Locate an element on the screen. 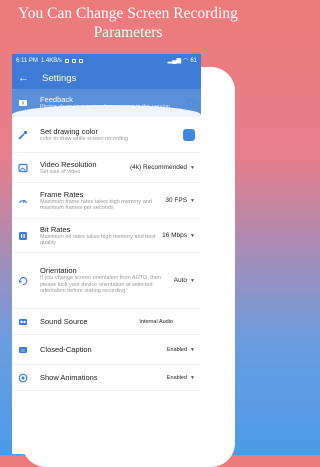 The image size is (320, 467). palette-icon is located at coordinates (23, 135).